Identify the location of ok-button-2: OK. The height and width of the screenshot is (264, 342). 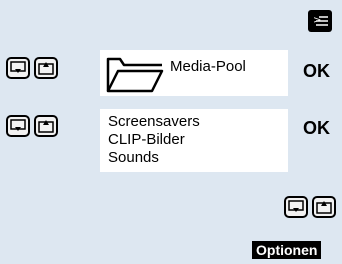
(316, 128).